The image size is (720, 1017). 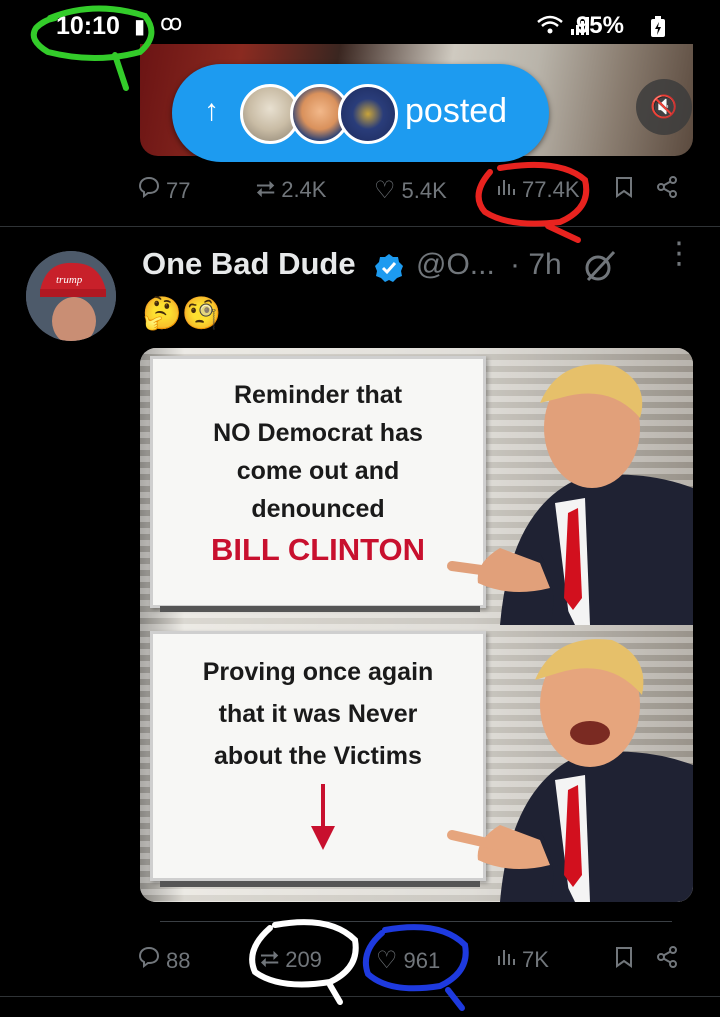 I want to click on reply-count: 88, so click(x=178, y=960).